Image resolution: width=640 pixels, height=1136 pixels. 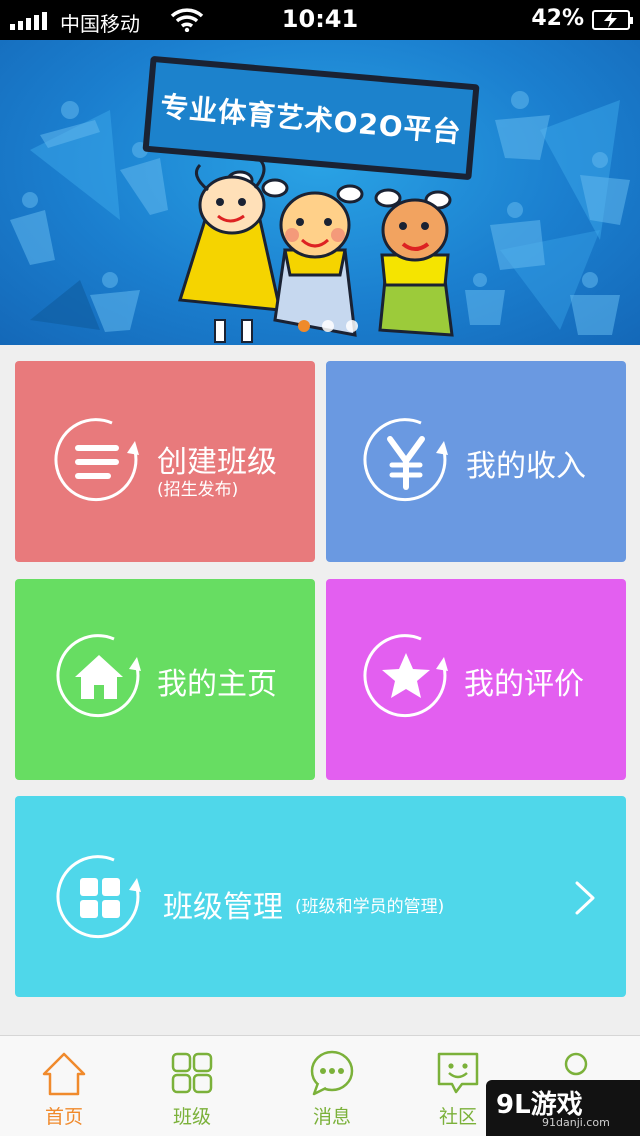 I want to click on class-management-title: 班级管理, so click(x=223, y=907).